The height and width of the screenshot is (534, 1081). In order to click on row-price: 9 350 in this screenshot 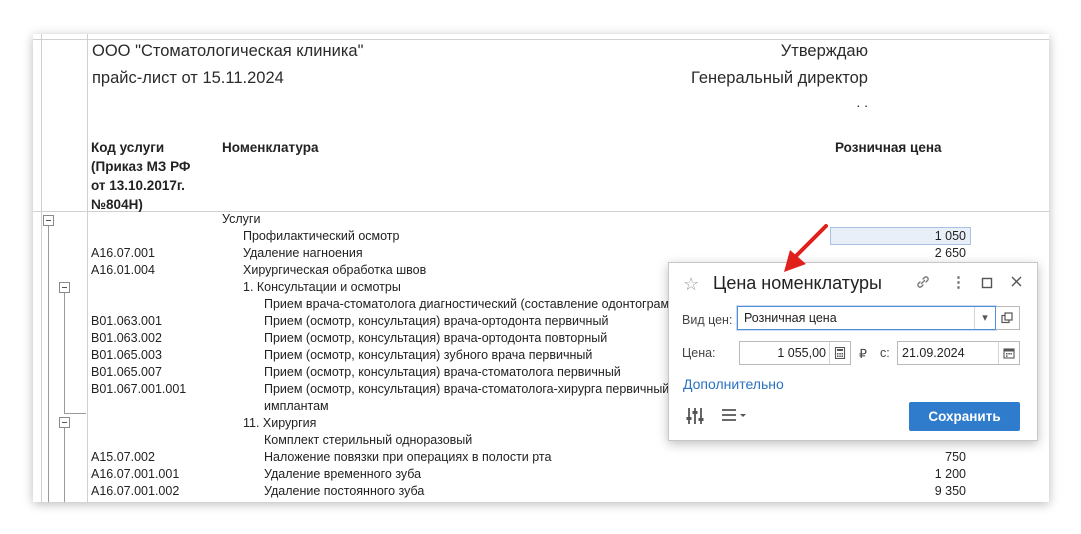, I will do `click(950, 491)`.